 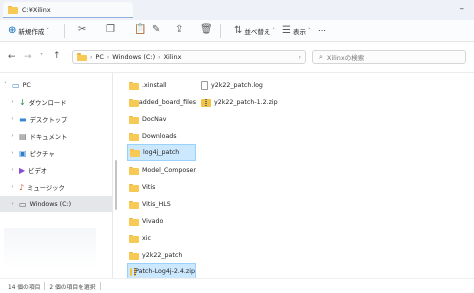 I want to click on sidebar-item-documents: › ▤ ドキュメント, so click(x=56, y=136).